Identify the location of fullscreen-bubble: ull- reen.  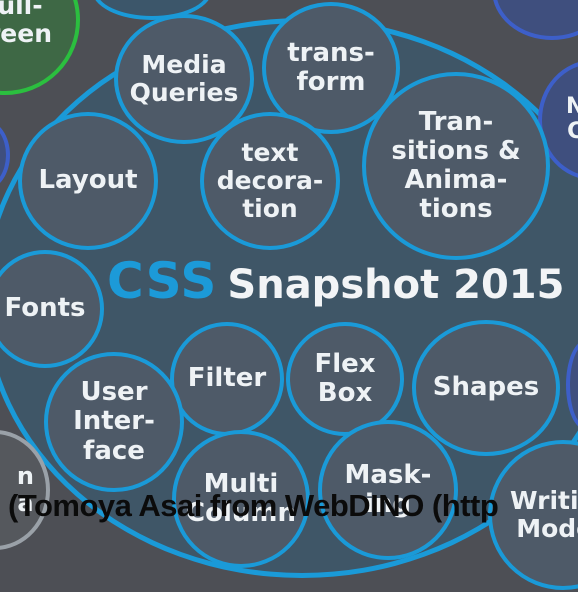
(40, 47).